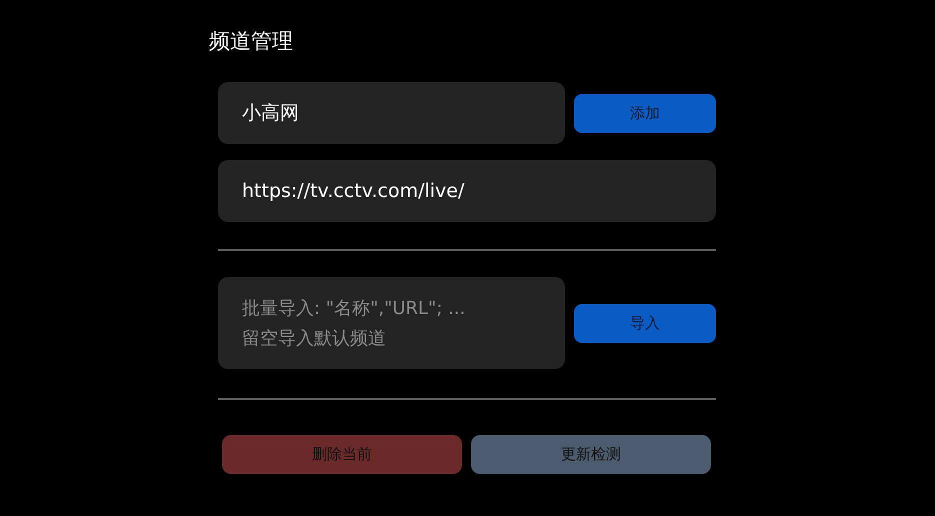 The width and height of the screenshot is (935, 516). Describe the element at coordinates (251, 41) in the screenshot. I see `page-title: 频道管理` at that location.